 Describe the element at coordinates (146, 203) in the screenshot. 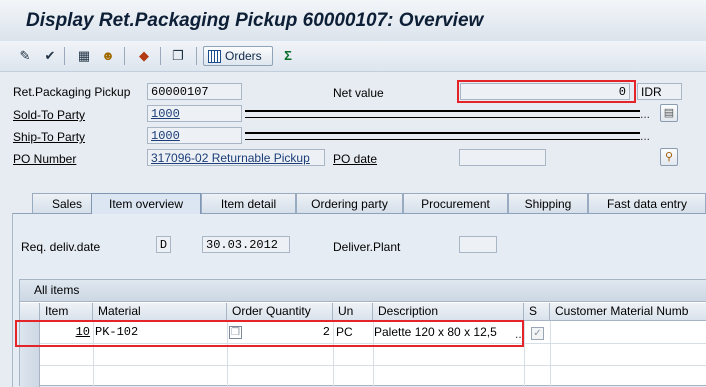

I see `tab-item-overview: Item overview` at that location.